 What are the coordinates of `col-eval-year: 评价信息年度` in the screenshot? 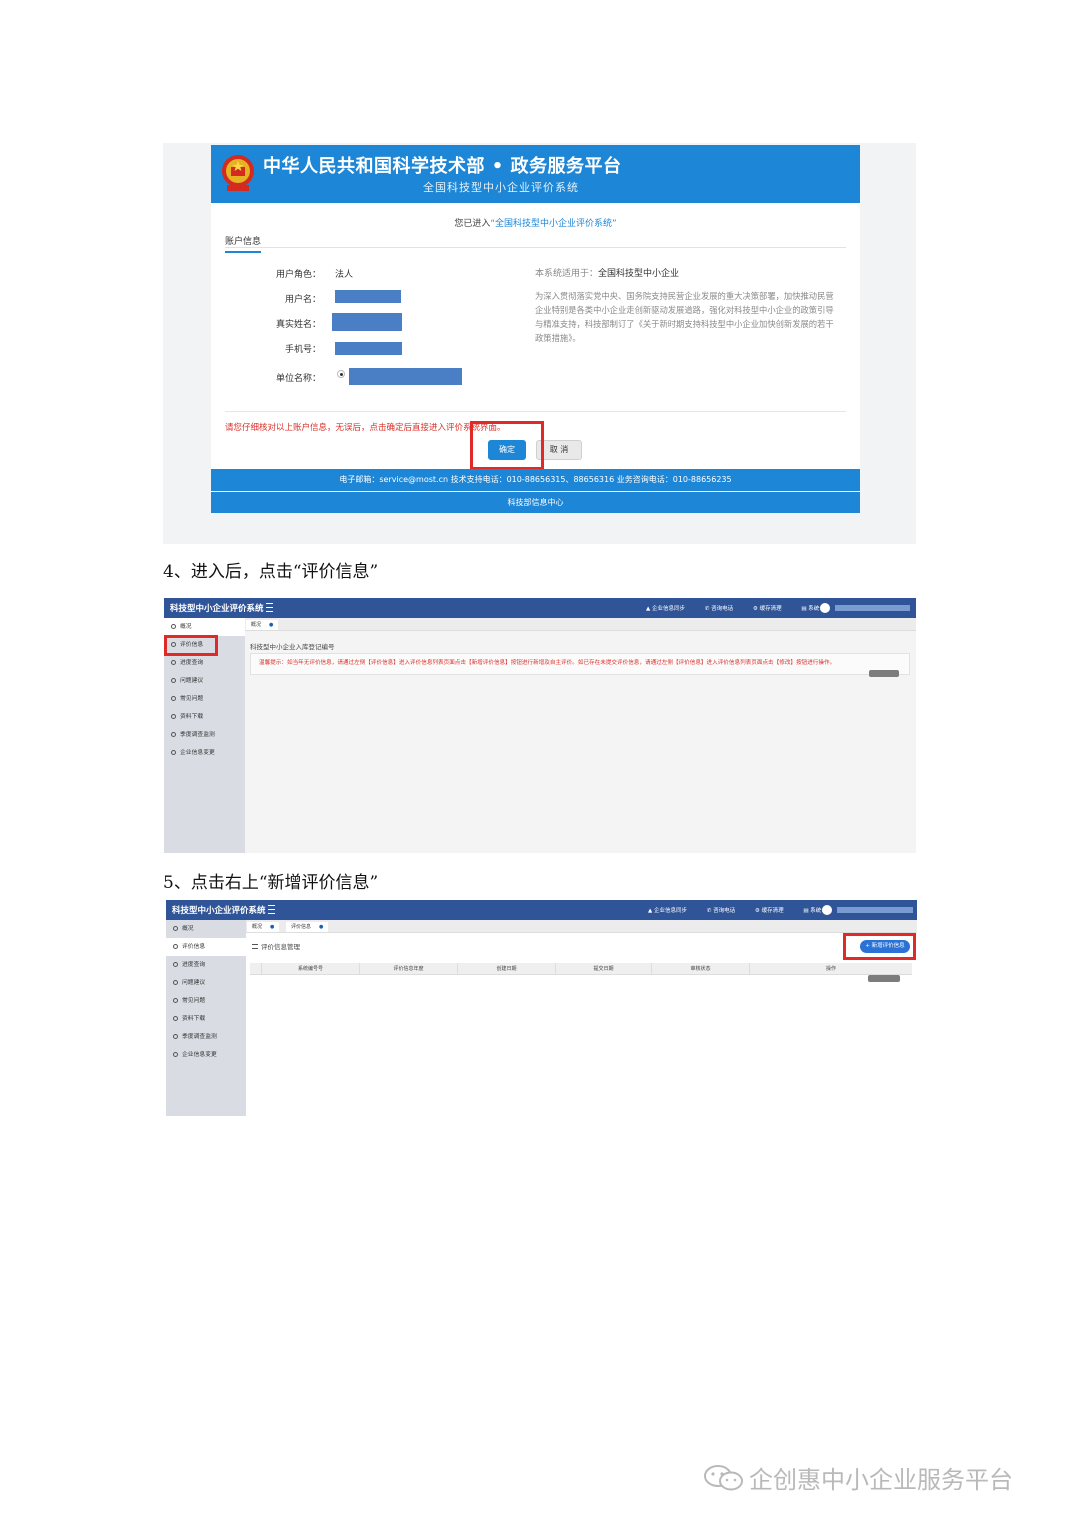 It's located at (409, 969).